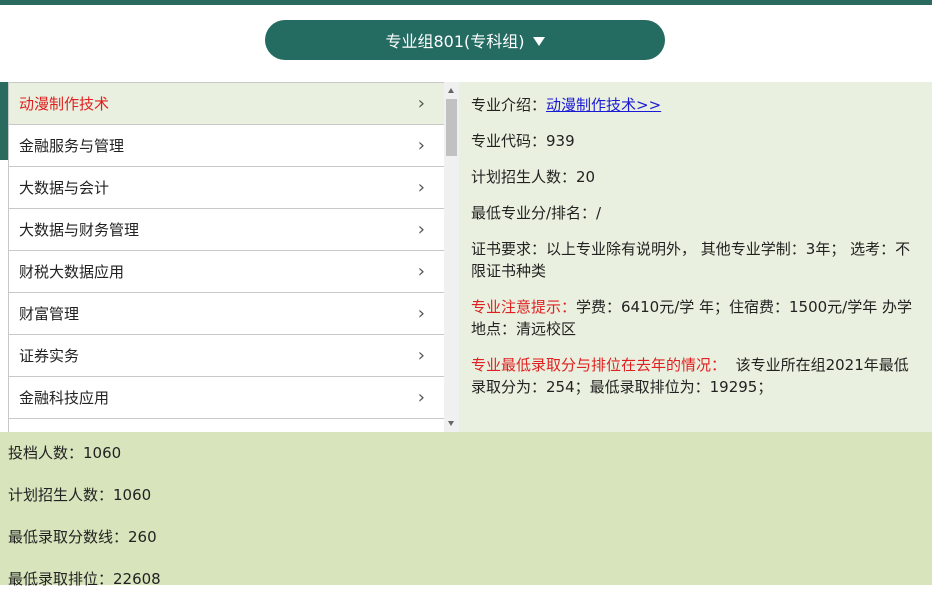 The width and height of the screenshot is (932, 600). I want to click on major-list-item: 证券实务 ›, so click(227, 356).